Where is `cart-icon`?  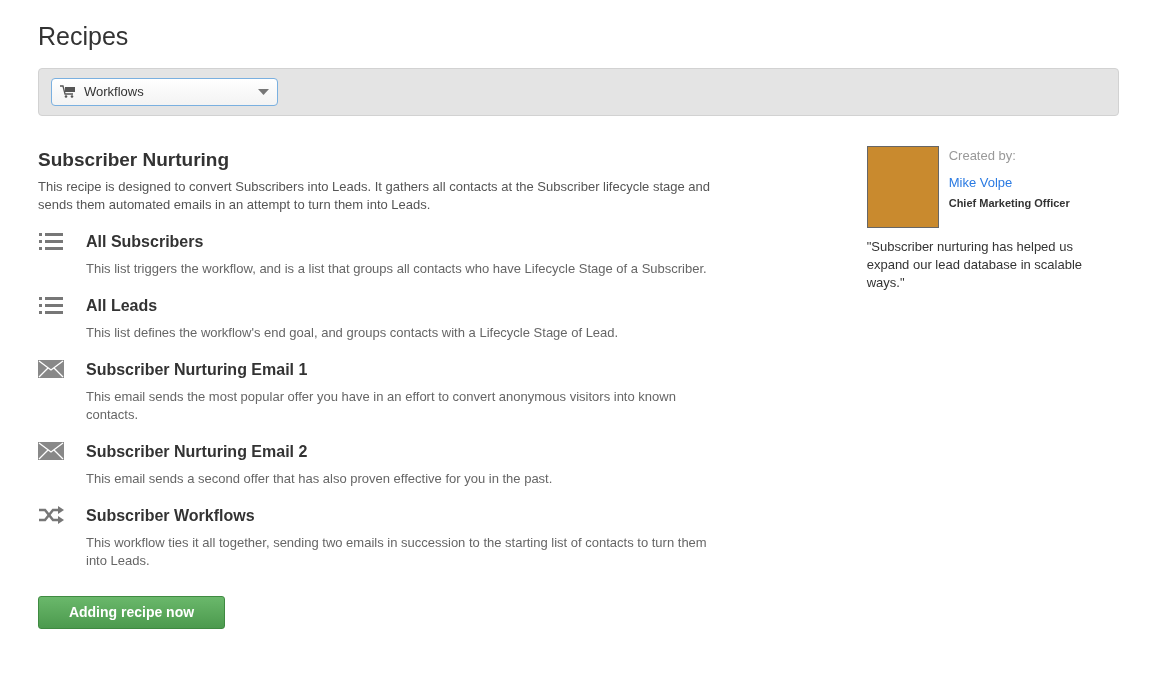
cart-icon is located at coordinates (68, 91).